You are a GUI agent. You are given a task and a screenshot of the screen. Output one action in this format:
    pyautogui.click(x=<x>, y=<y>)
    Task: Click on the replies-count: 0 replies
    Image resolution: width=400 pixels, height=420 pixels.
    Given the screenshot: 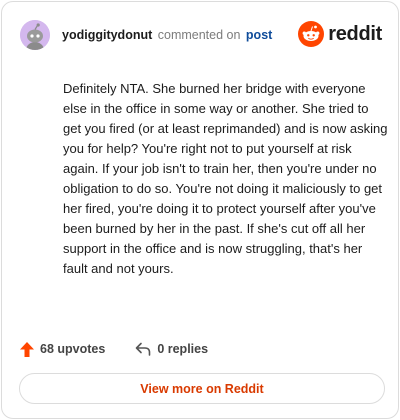 What is the action you would take?
    pyautogui.click(x=171, y=349)
    